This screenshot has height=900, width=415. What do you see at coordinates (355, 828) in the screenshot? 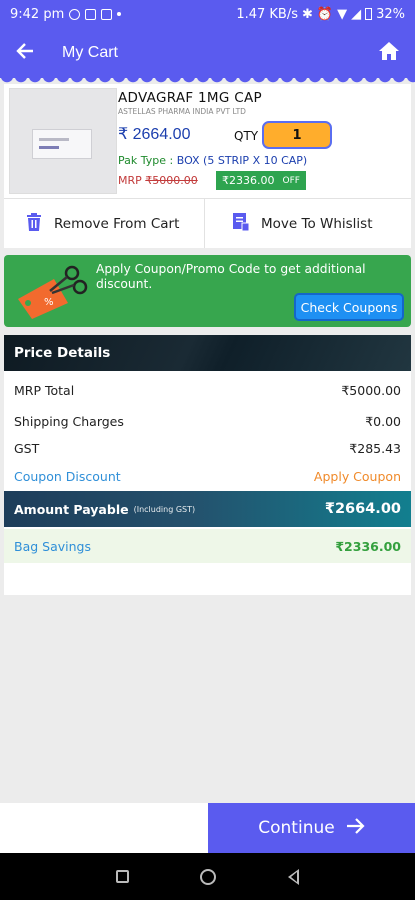
I see `arrow-right-icon` at bounding box center [355, 828].